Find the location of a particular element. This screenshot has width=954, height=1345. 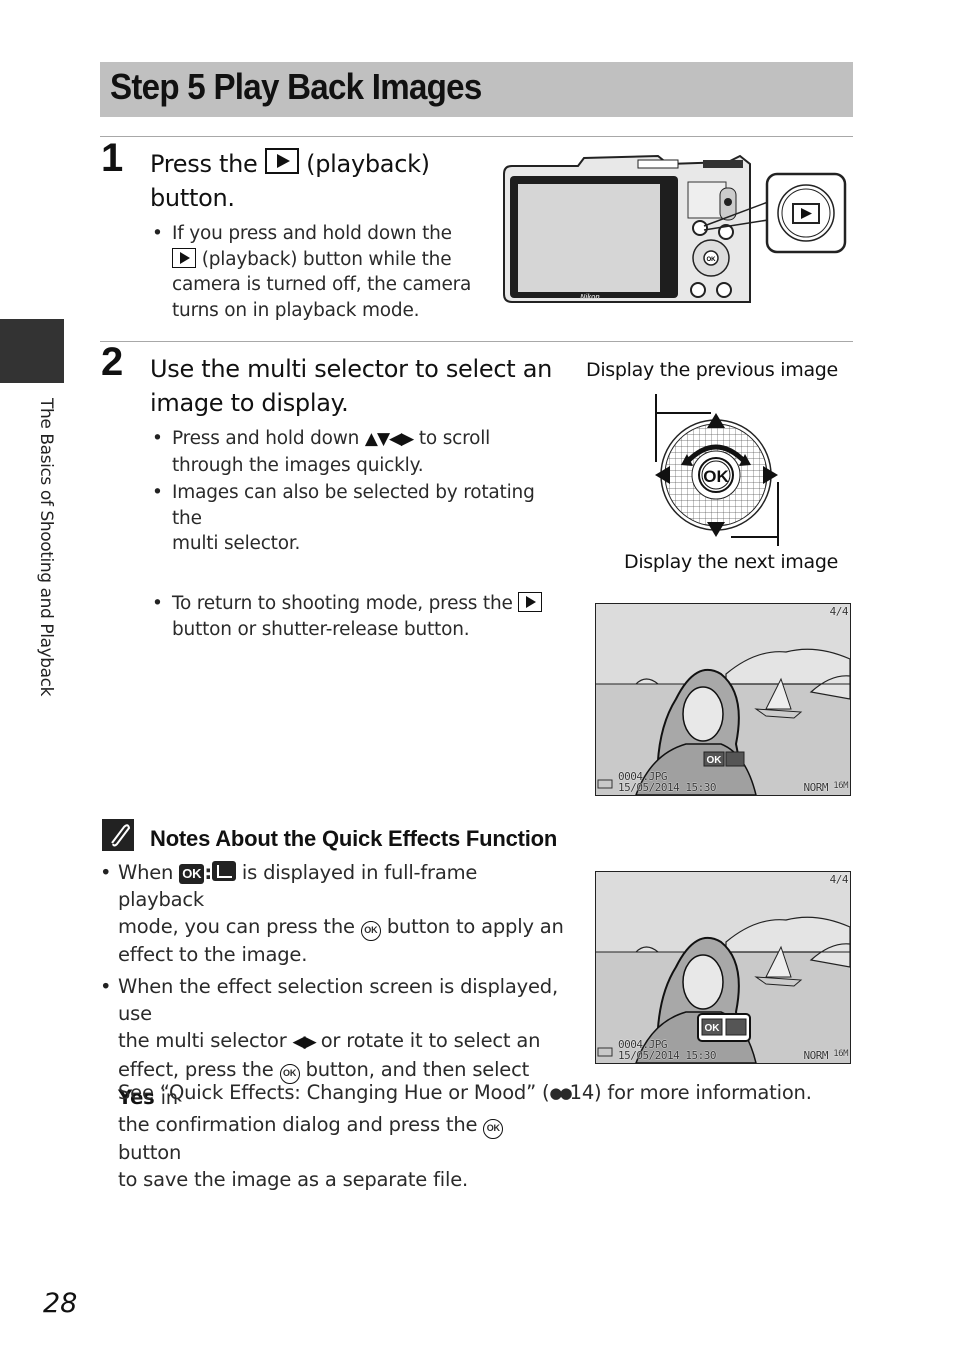

multi-selector-diagram: OK is located at coordinates (717, 470).